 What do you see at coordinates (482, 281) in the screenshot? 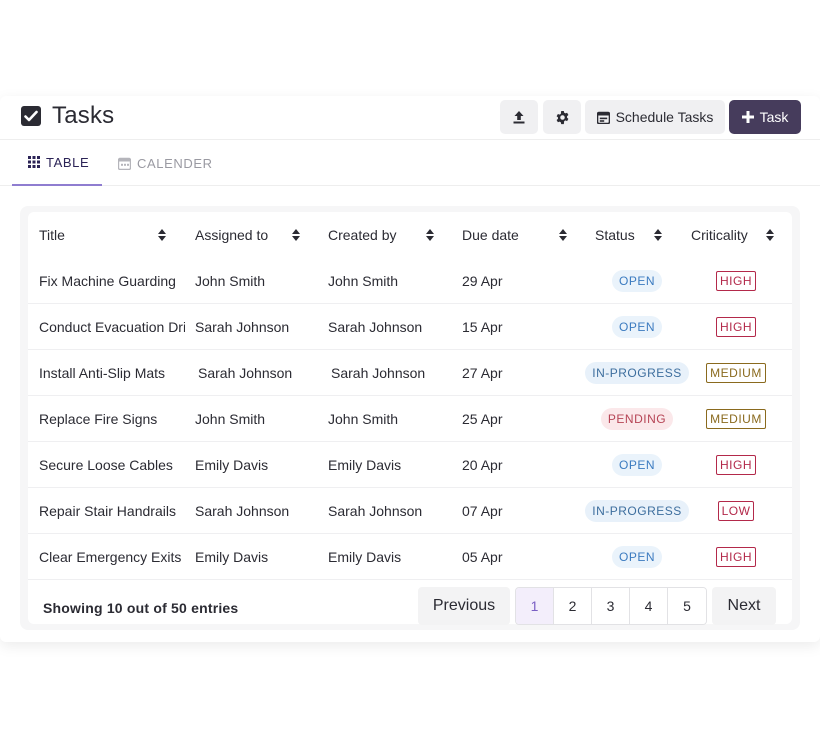
I see `due-date-cell: 29 Apr` at bounding box center [482, 281].